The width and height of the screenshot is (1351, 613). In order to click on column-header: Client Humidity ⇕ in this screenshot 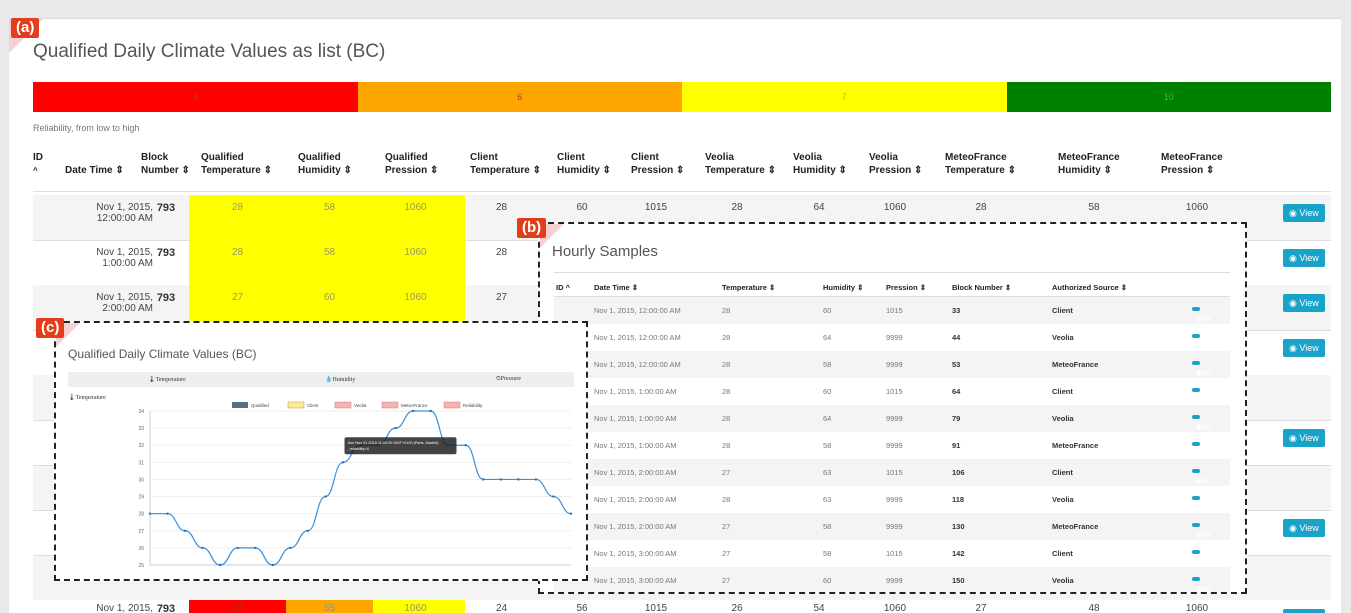, I will do `click(584, 164)`.